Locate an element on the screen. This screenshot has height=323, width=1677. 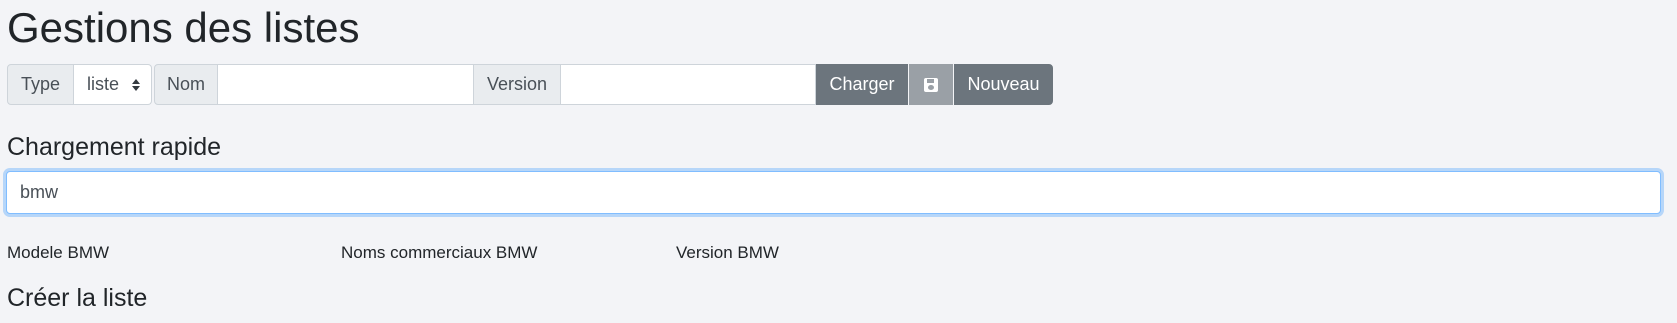
result-item-modele-bmw: Modele BMW is located at coordinates (58, 253).